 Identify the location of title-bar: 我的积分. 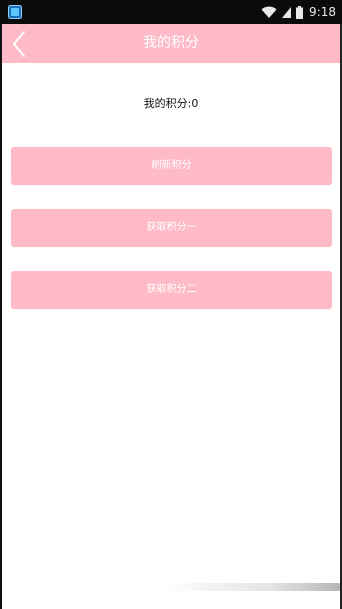
(171, 43).